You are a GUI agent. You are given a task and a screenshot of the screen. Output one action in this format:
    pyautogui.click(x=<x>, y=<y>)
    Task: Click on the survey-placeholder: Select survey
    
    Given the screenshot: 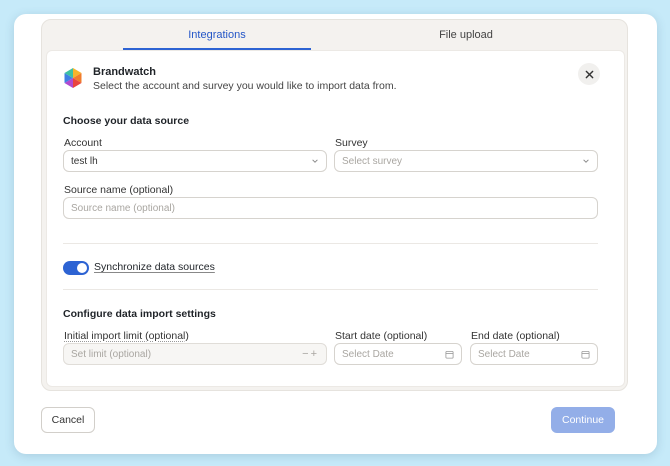 What is the action you would take?
    pyautogui.click(x=372, y=161)
    